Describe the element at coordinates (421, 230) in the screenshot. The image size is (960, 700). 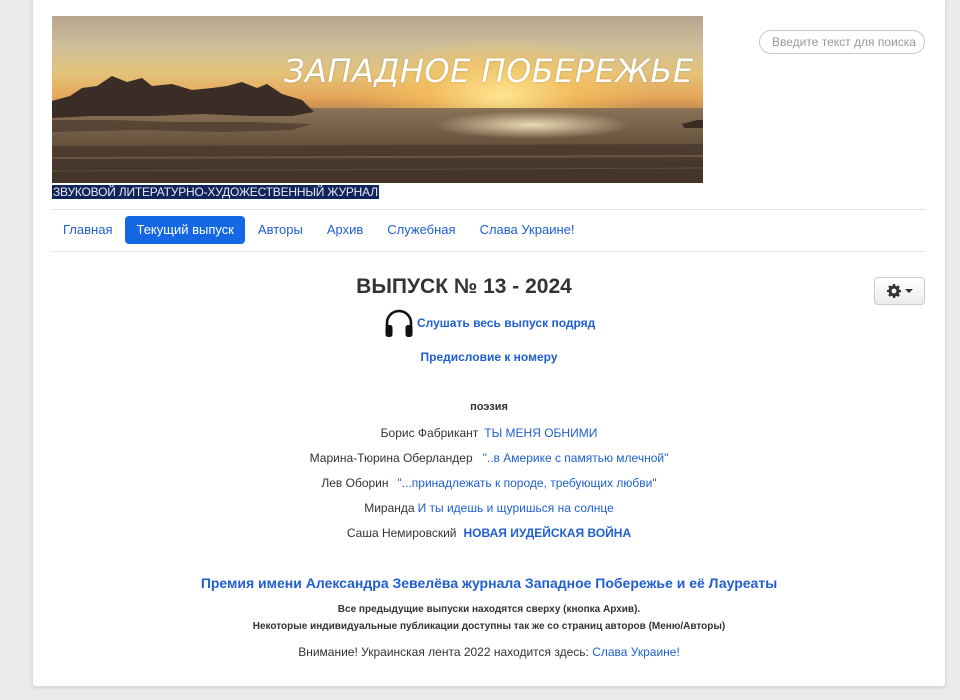
I see `nav-tab-service: Служебная` at that location.